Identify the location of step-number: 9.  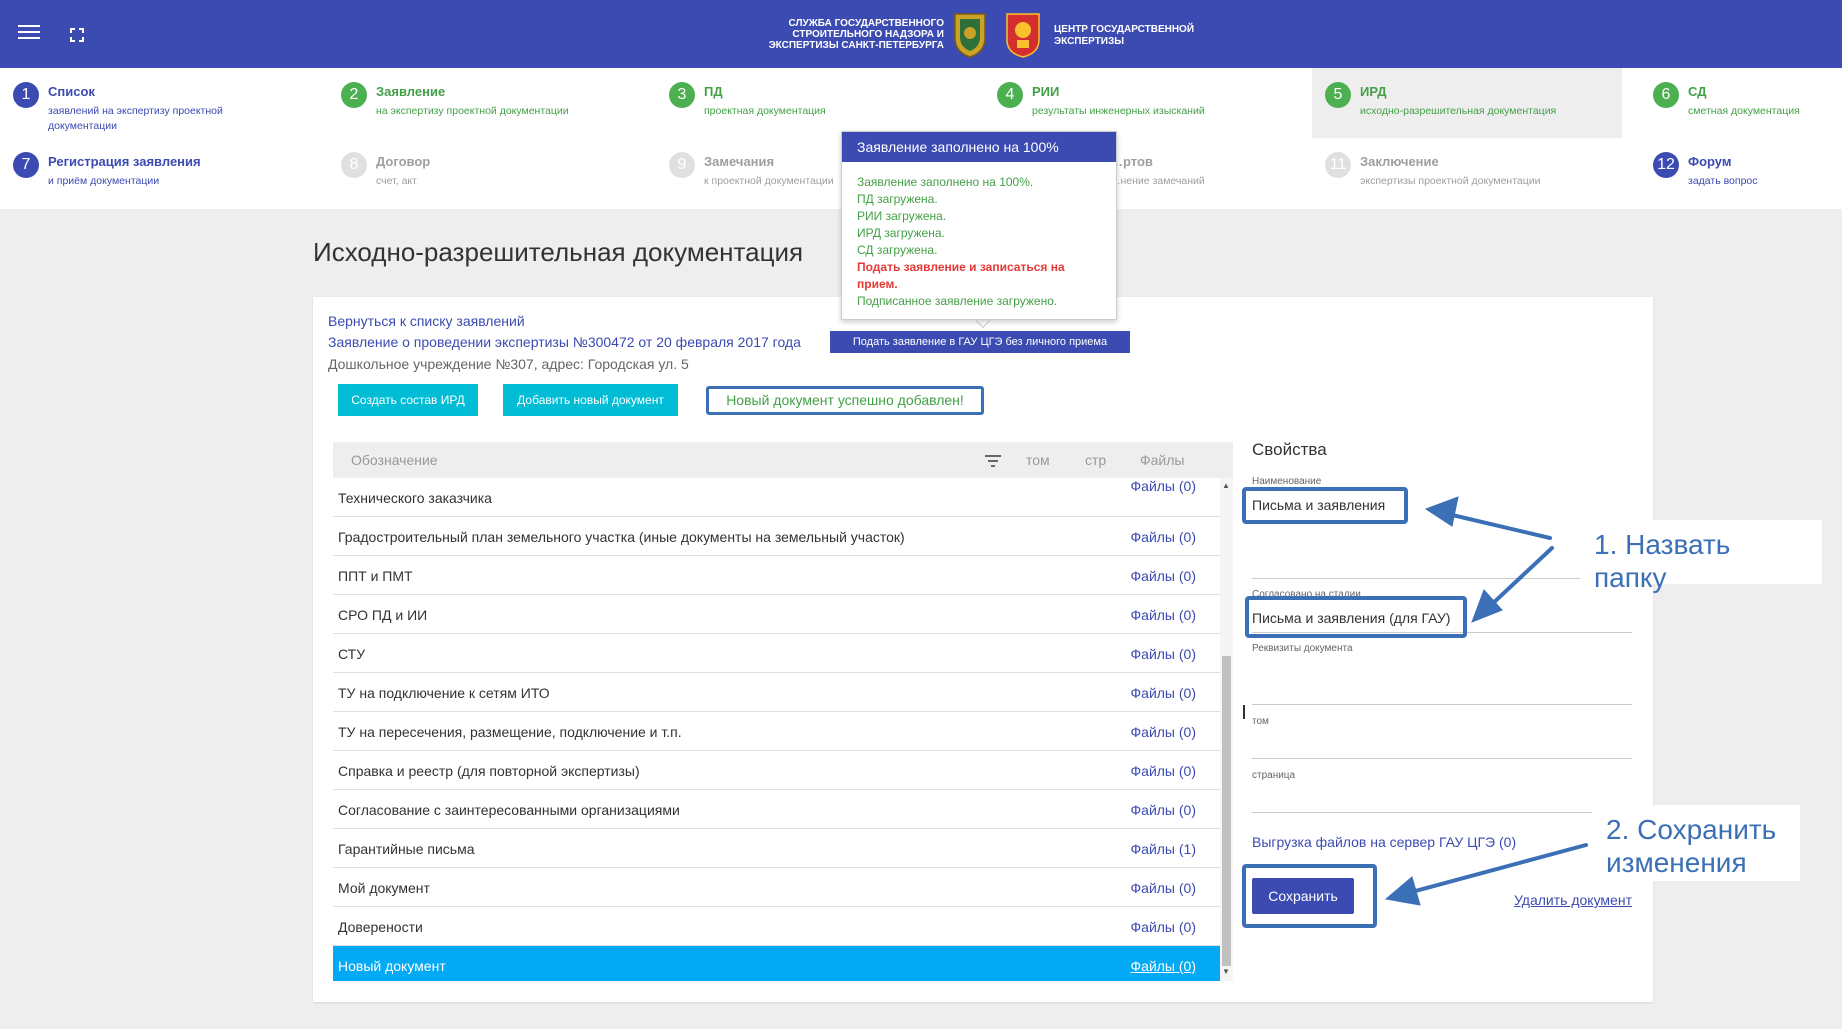
(682, 165).